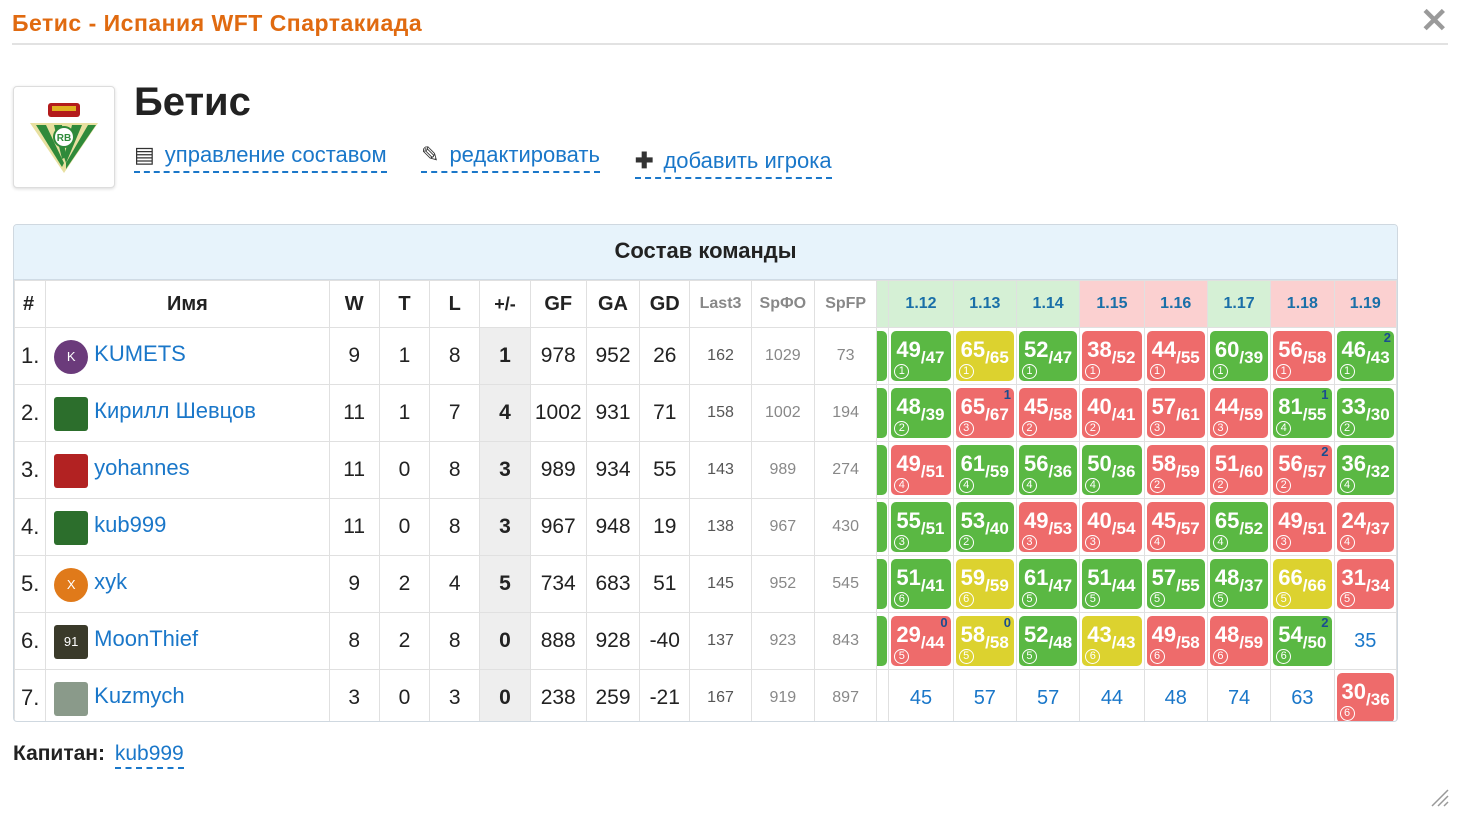  Describe the element at coordinates (1112, 527) in the screenshot. I see `game-cell: 40/54 3` at that location.